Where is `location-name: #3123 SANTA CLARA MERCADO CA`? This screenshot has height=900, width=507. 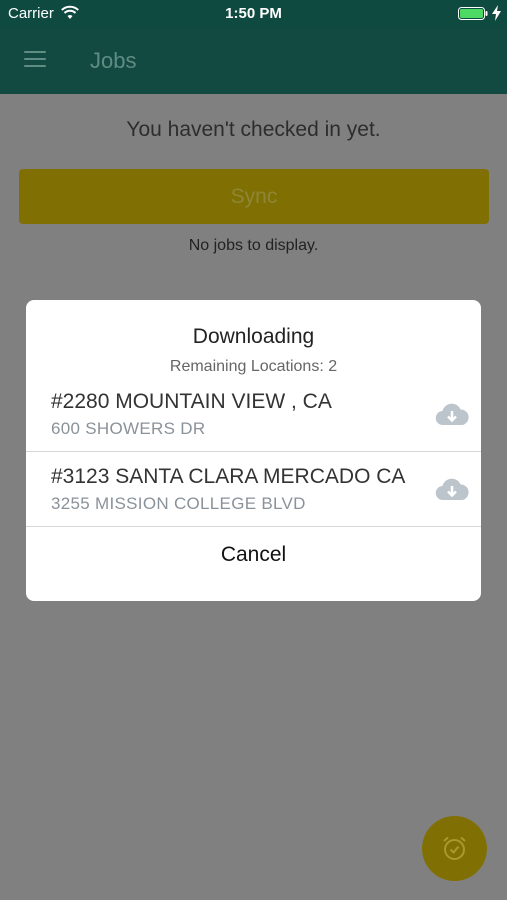
location-name: #3123 SANTA CLARA MERCADO CA is located at coordinates (228, 476).